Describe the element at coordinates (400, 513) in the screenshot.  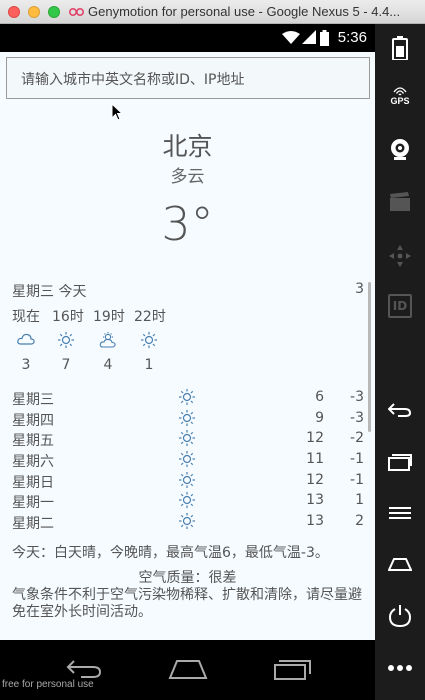
I see `menu-icon` at that location.